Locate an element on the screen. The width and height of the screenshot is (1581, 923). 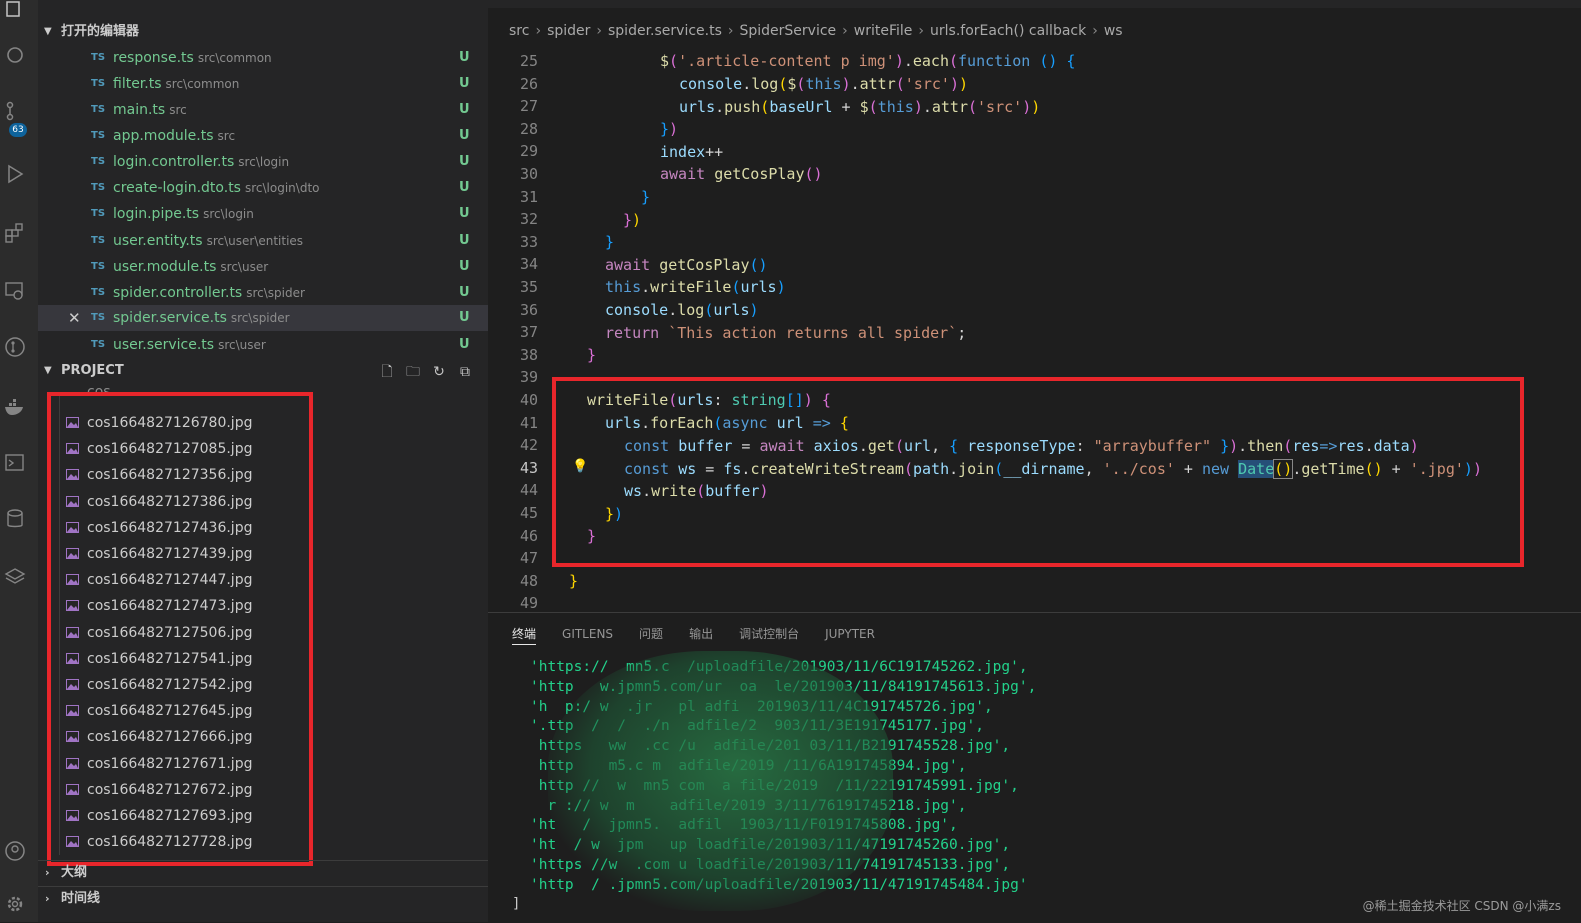
file-name: spider.service.ts is located at coordinates (170, 318).